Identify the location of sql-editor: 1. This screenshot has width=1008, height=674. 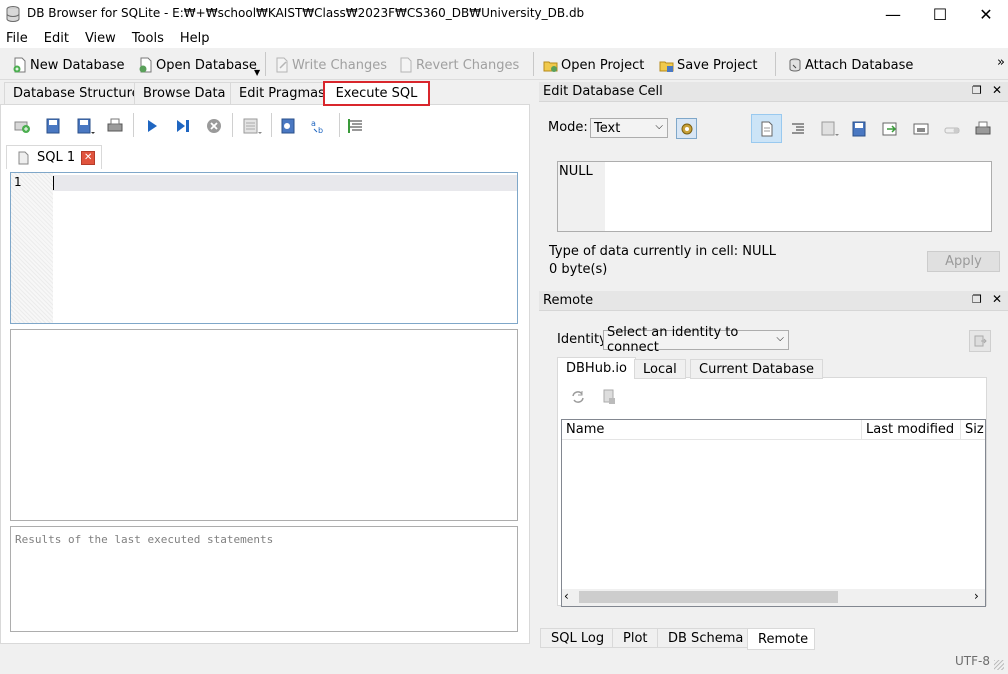
(264, 248).